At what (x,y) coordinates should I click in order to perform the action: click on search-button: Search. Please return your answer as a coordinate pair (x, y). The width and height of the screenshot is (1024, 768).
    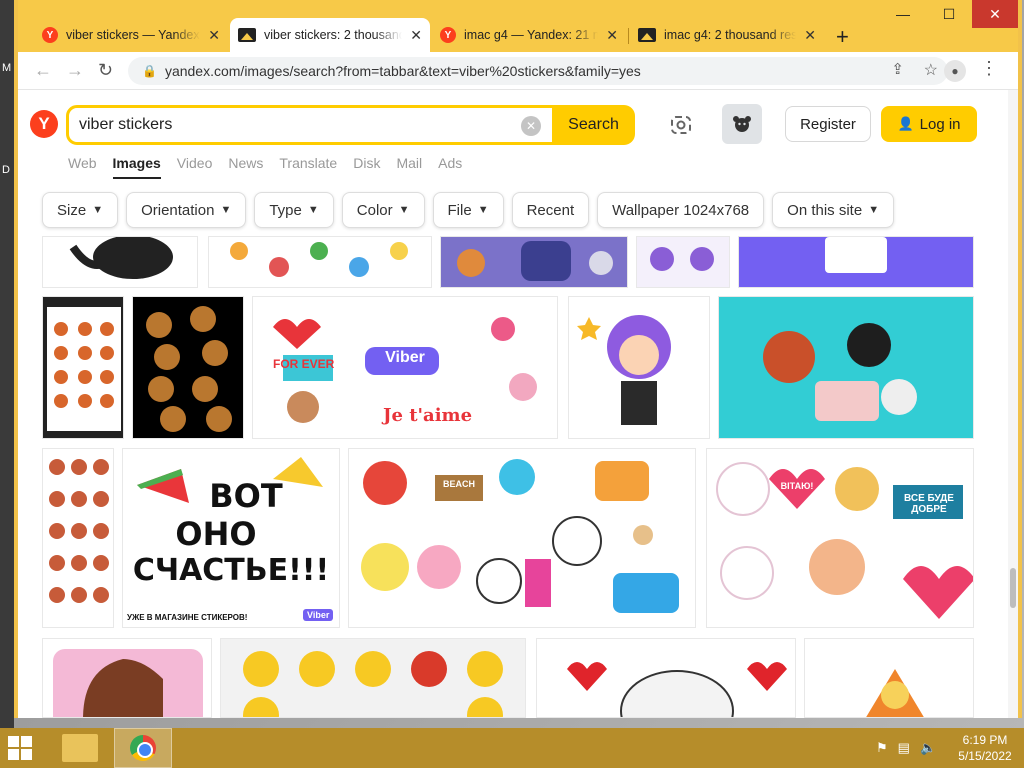
    Looking at the image, I should click on (593, 125).